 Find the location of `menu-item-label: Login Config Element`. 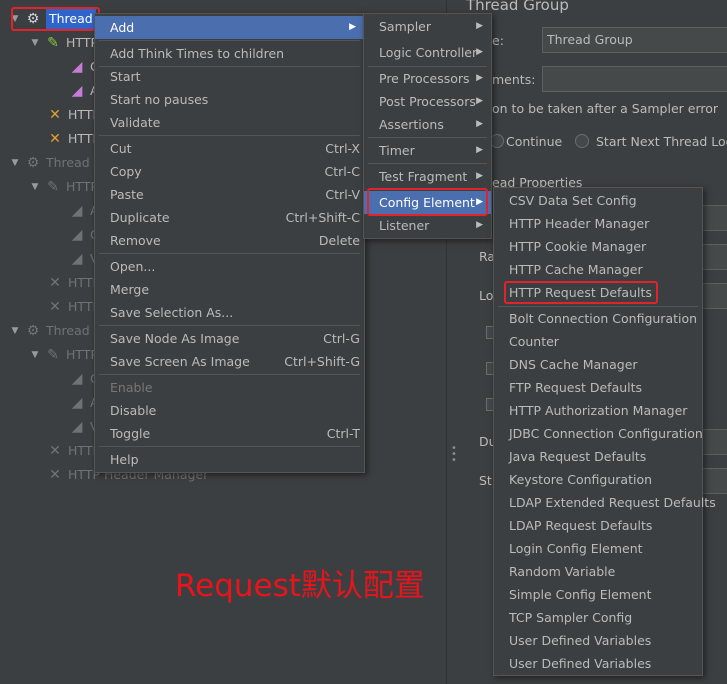

menu-item-label: Login Config Element is located at coordinates (576, 548).